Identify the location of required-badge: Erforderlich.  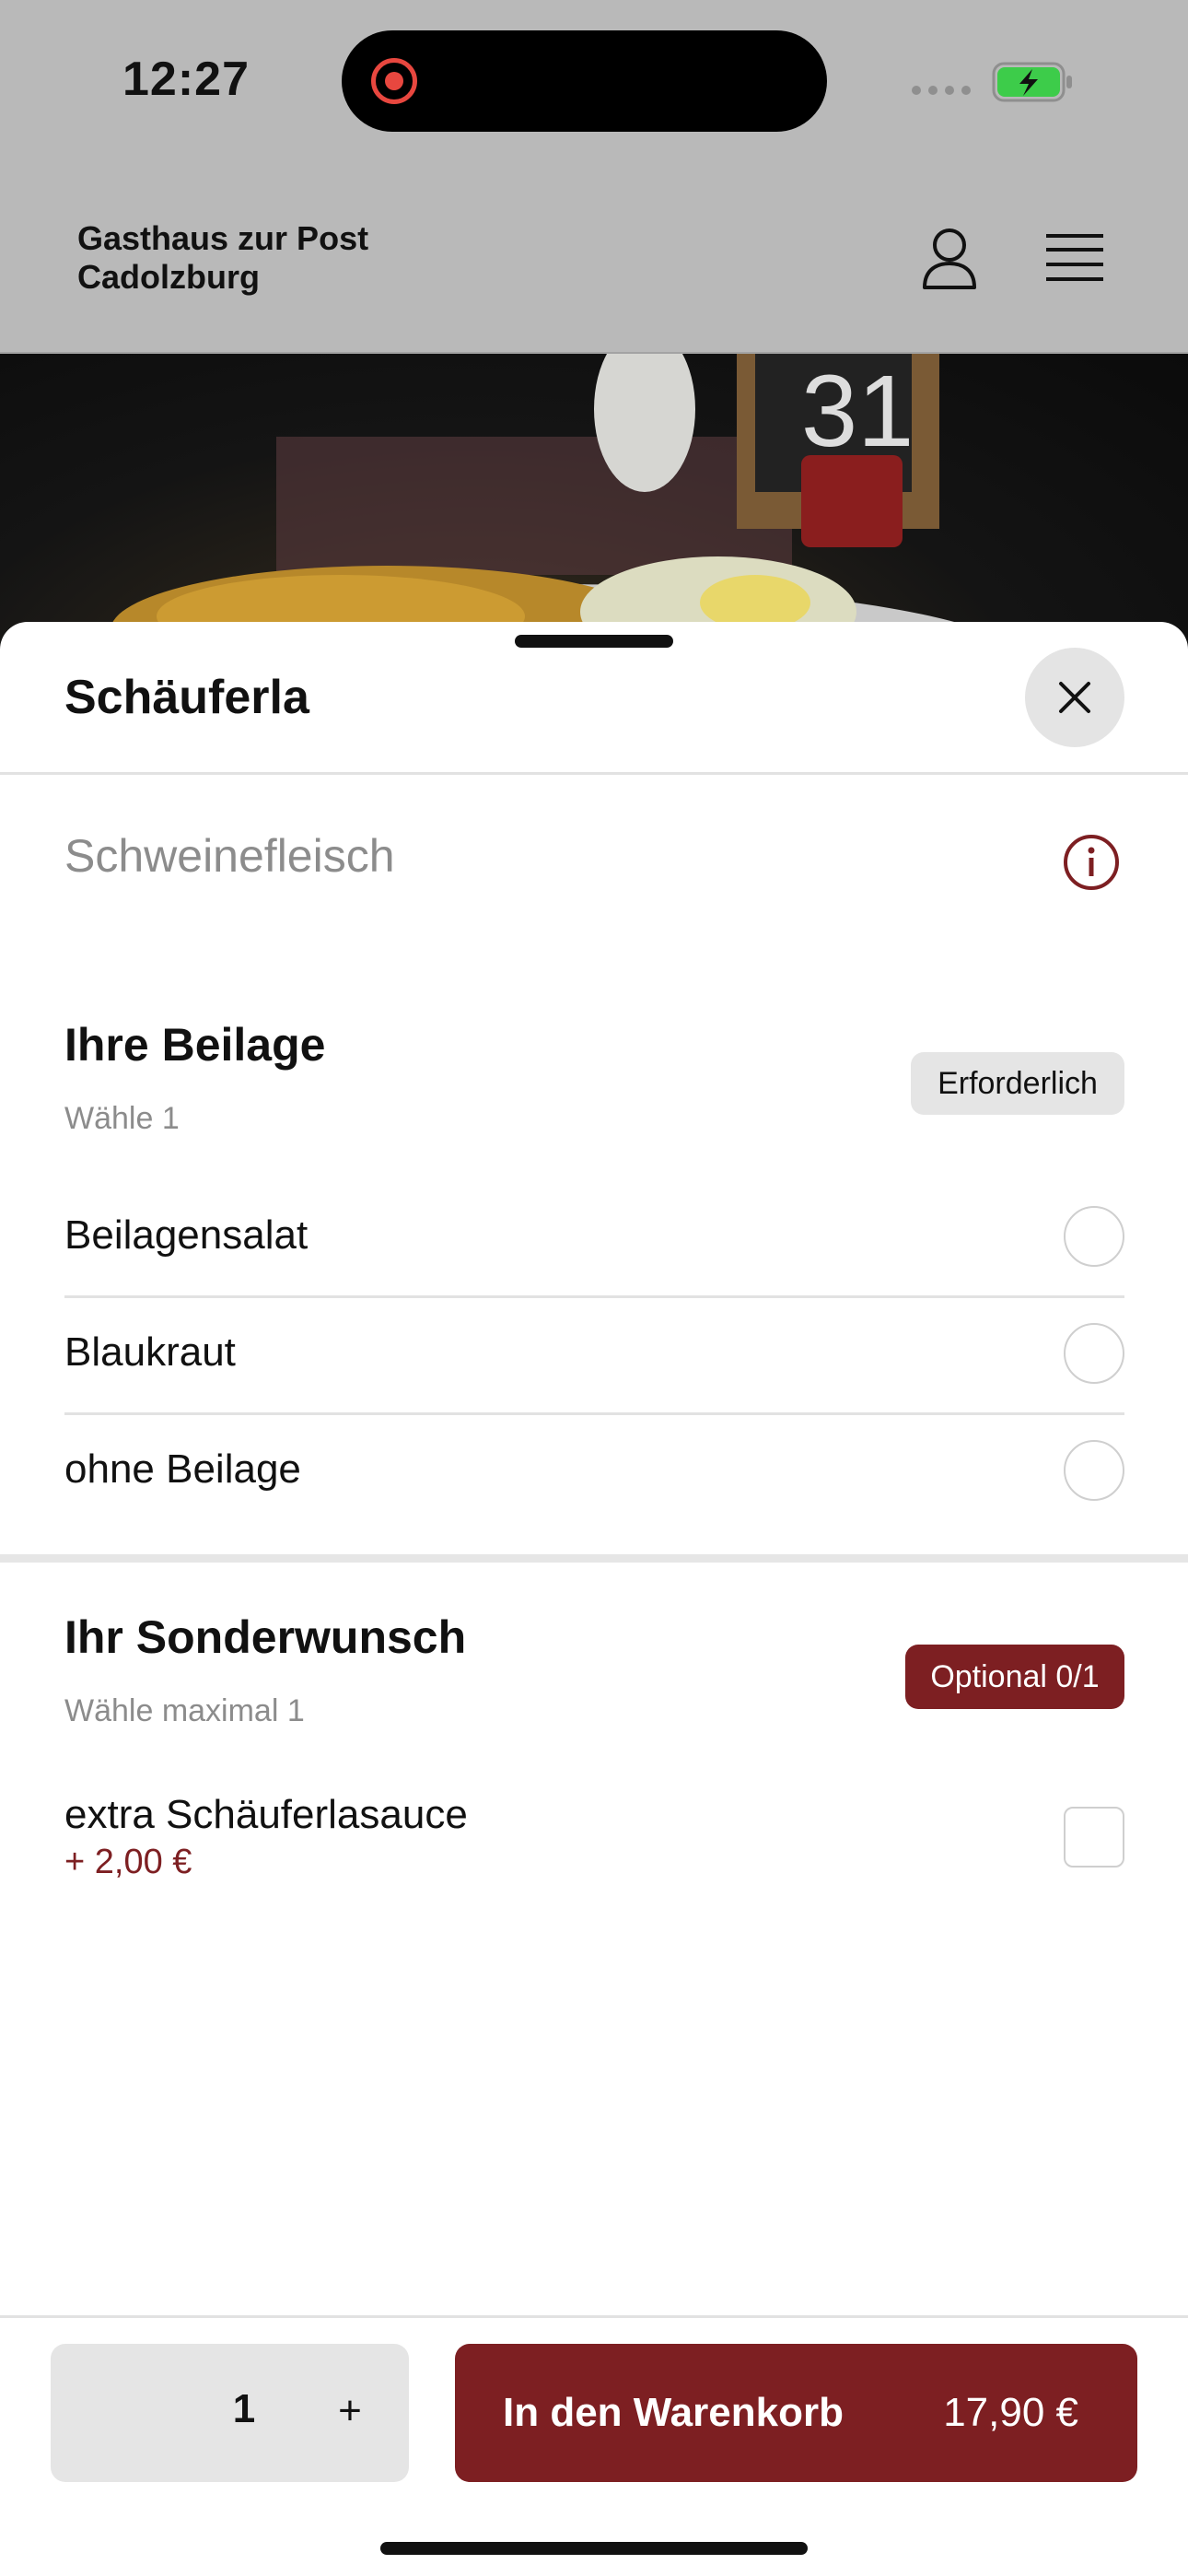
(1017, 1083).